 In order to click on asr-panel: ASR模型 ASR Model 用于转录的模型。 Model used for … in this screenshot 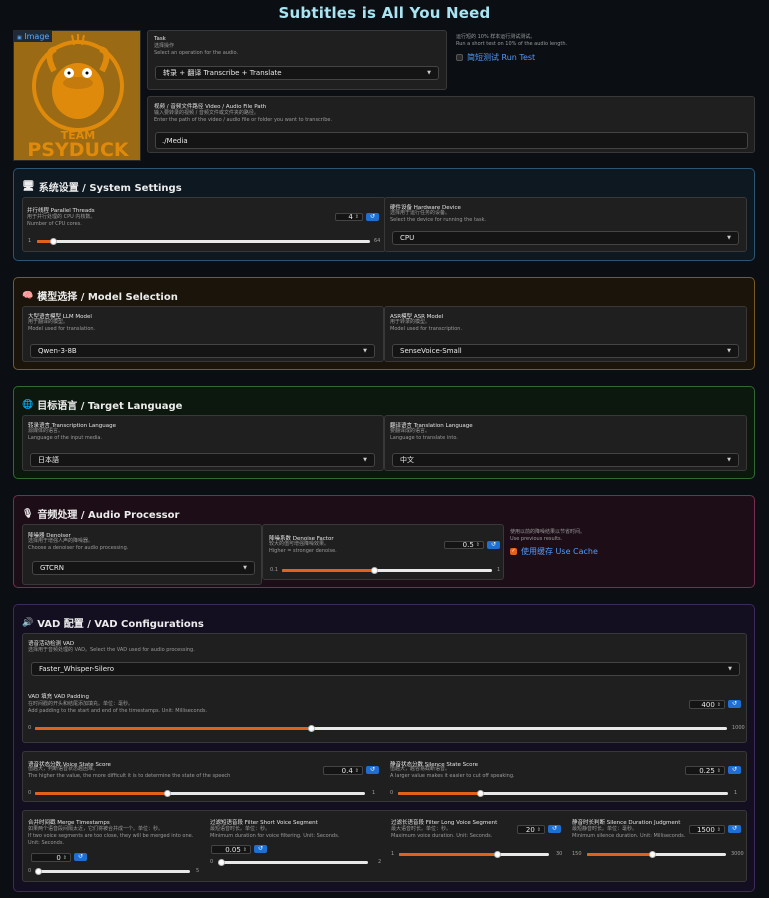, I will do `click(565, 334)`.